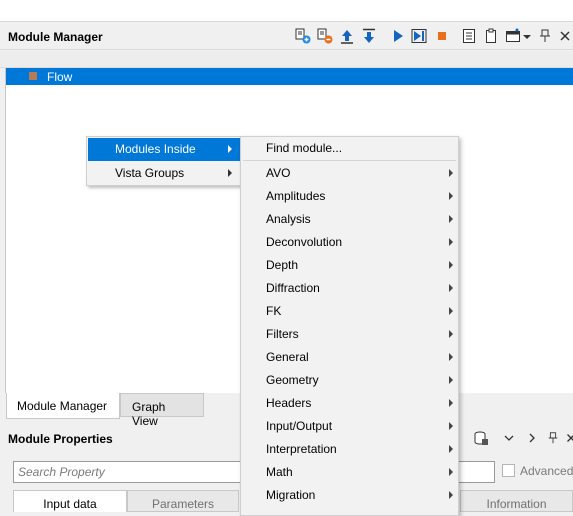 Image resolution: width=573 pixels, height=516 pixels. I want to click on move-up-icon, so click(347, 36).